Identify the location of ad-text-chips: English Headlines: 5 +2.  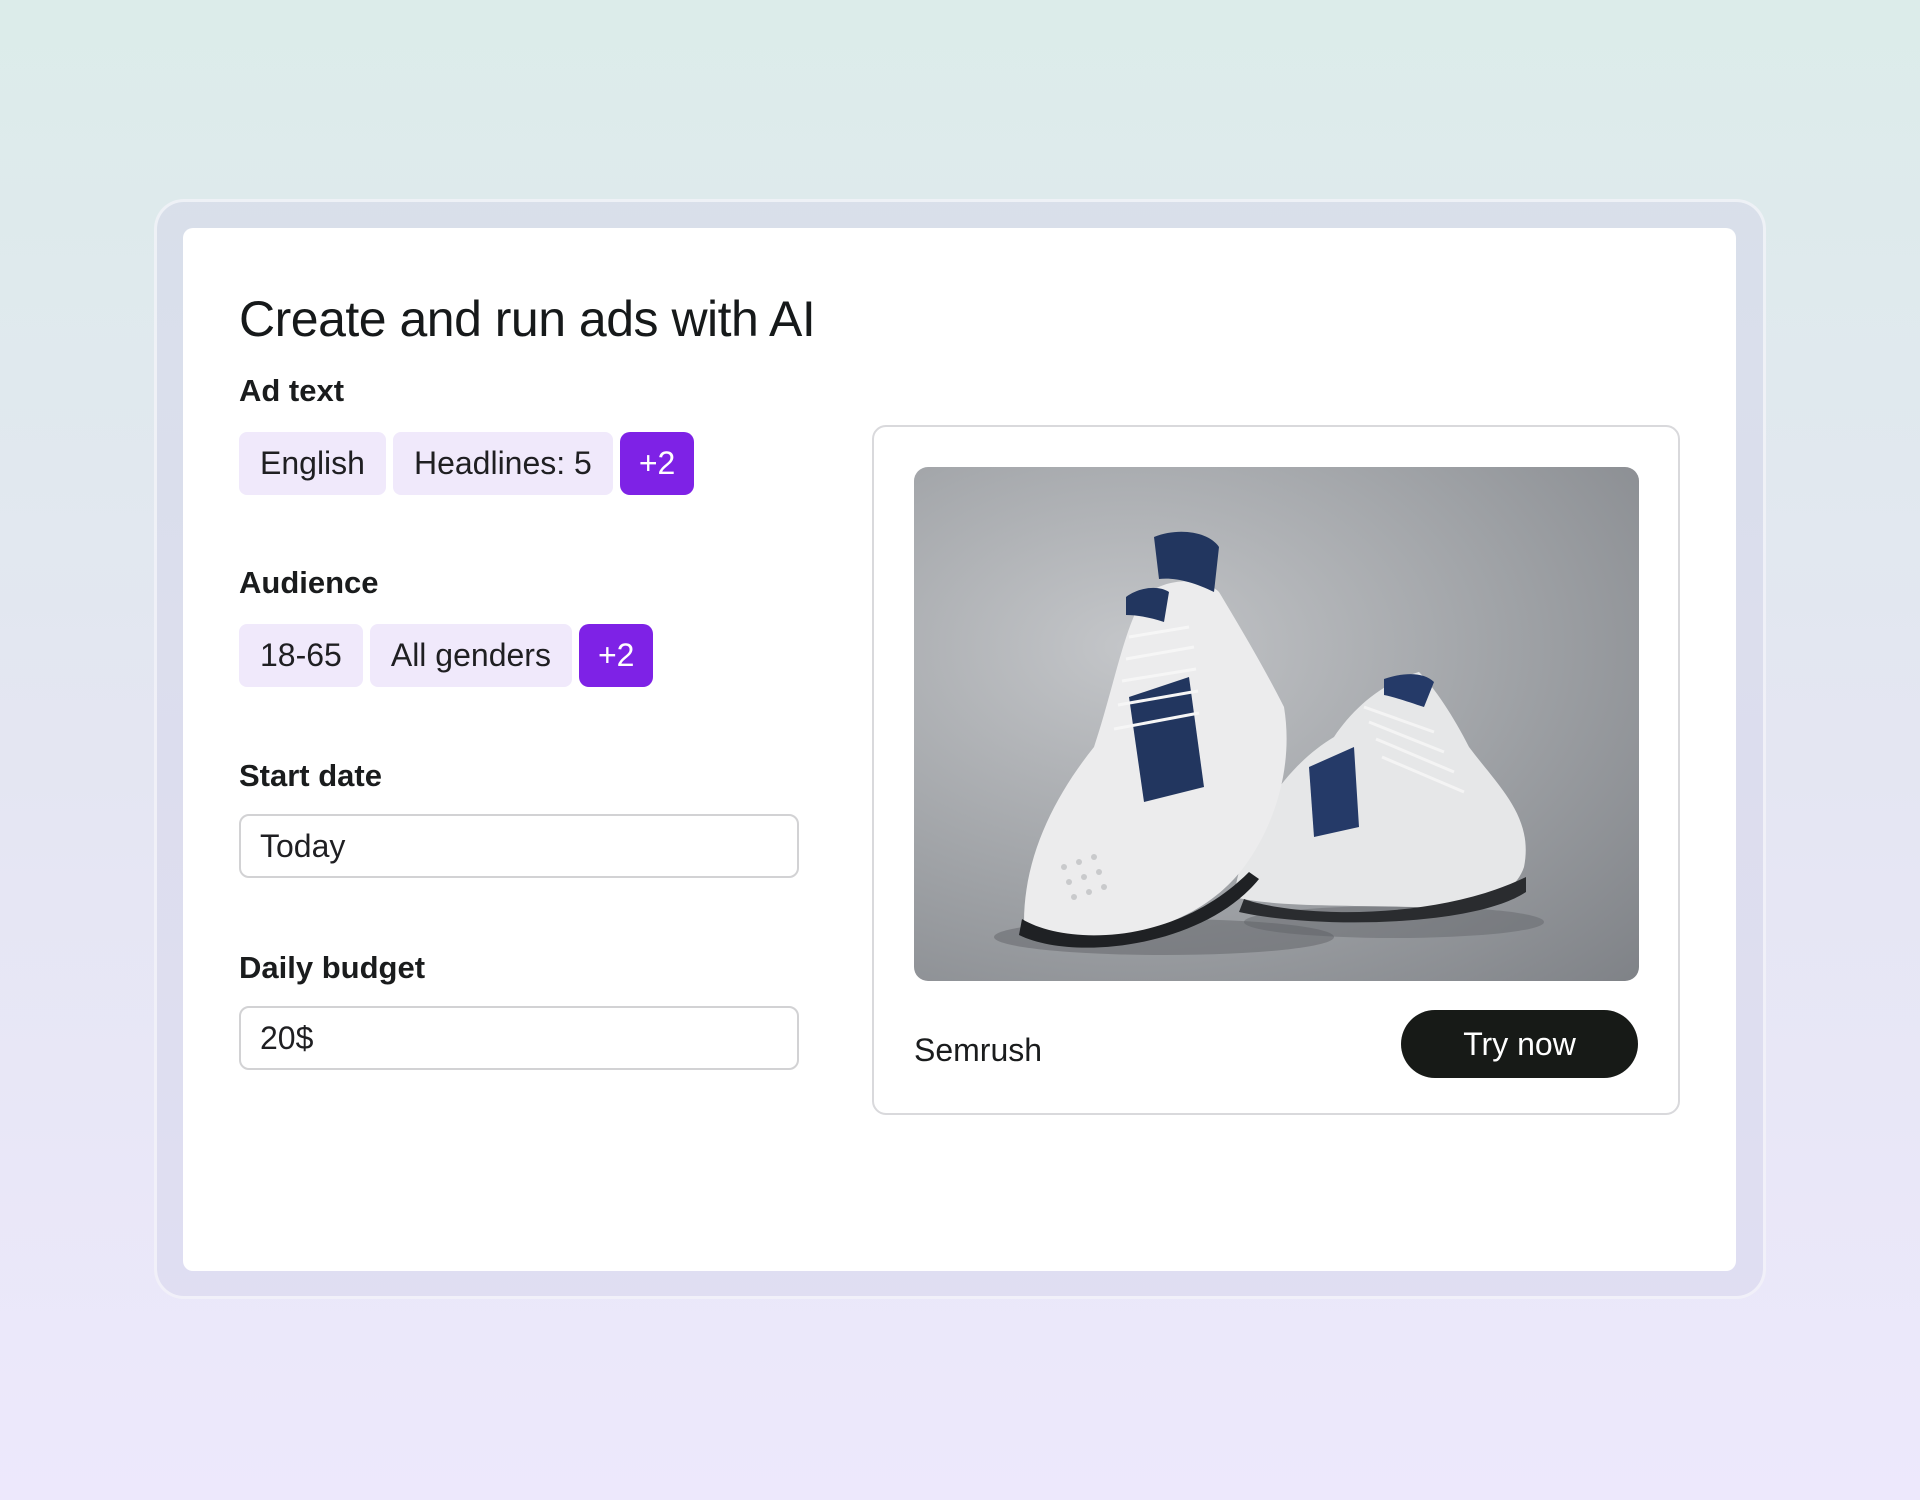
(467, 463).